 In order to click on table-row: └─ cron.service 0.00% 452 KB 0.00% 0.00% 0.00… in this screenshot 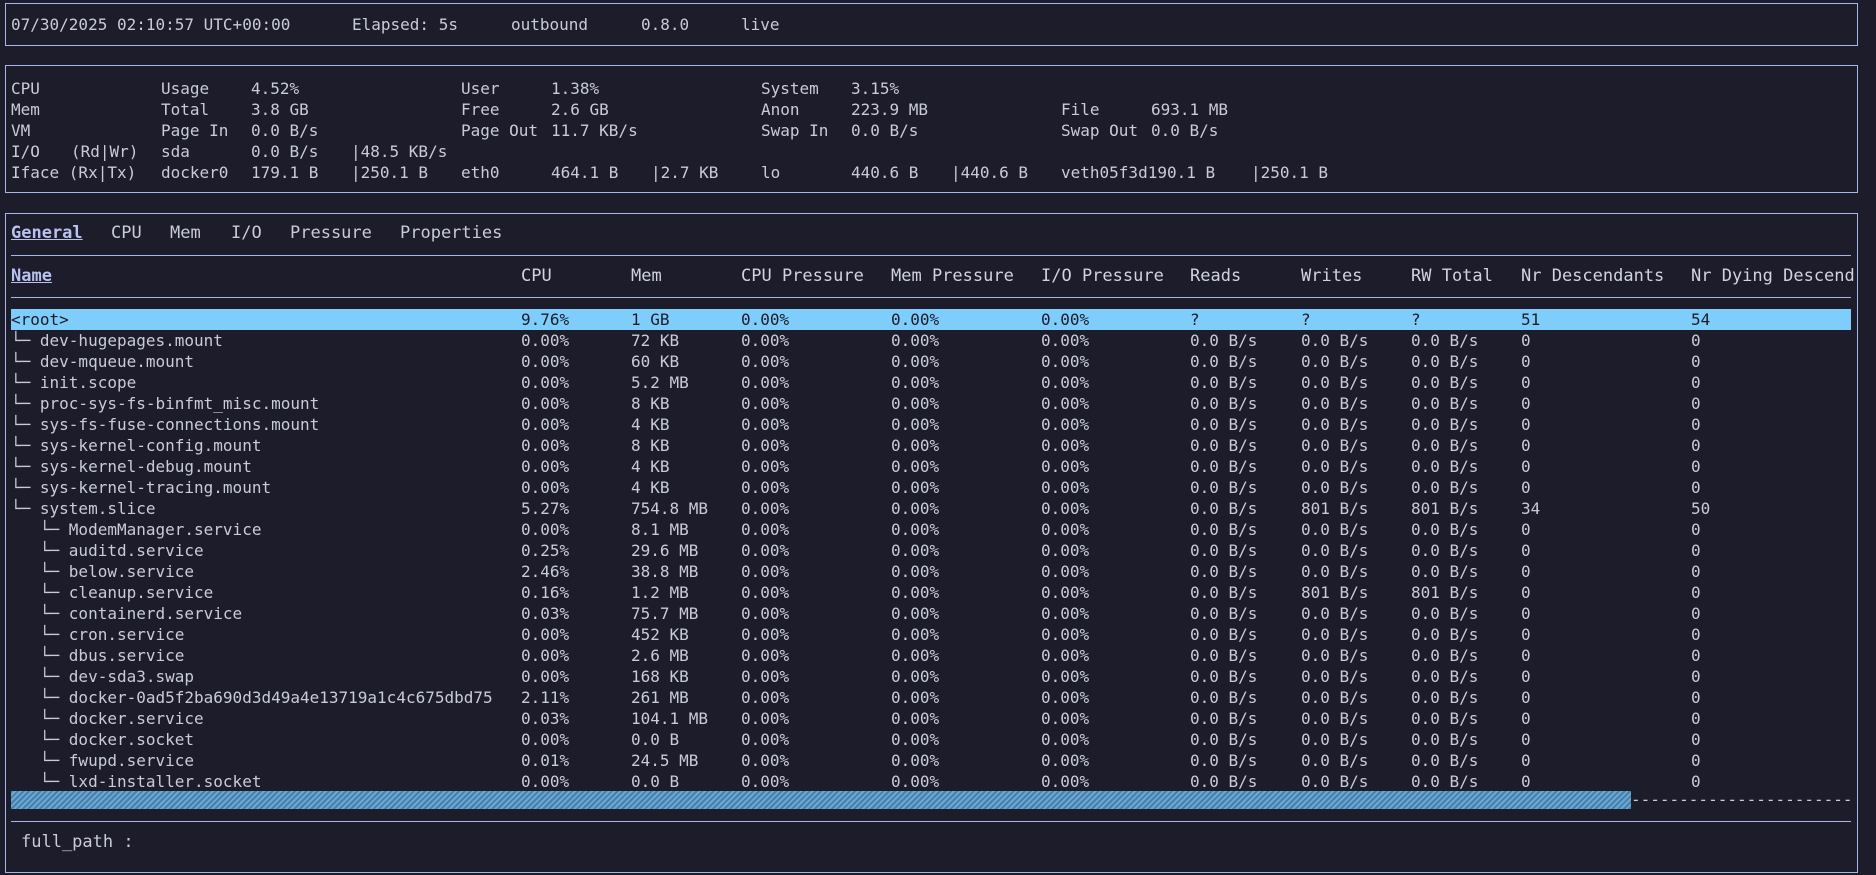, I will do `click(938, 634)`.